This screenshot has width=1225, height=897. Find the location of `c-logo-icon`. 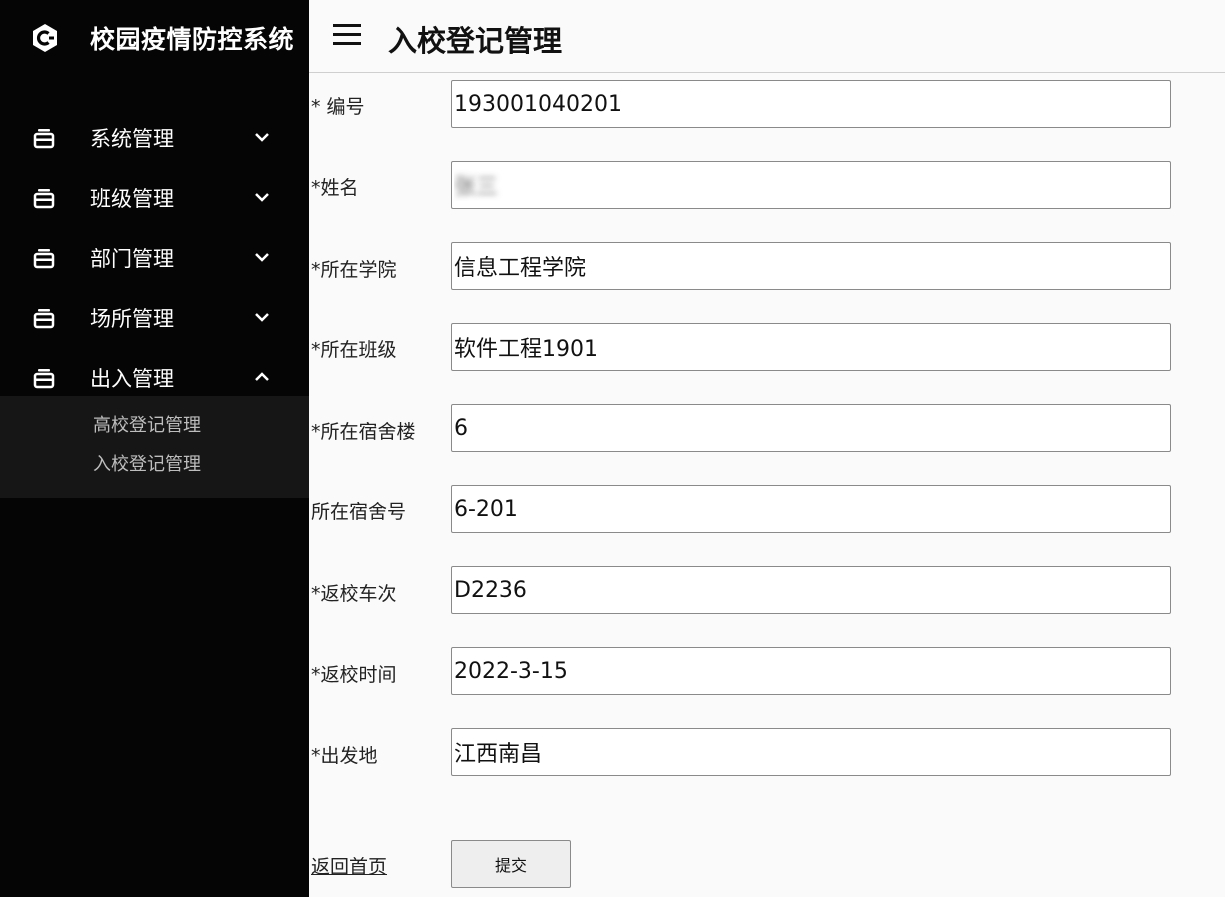

c-logo-icon is located at coordinates (45, 38).